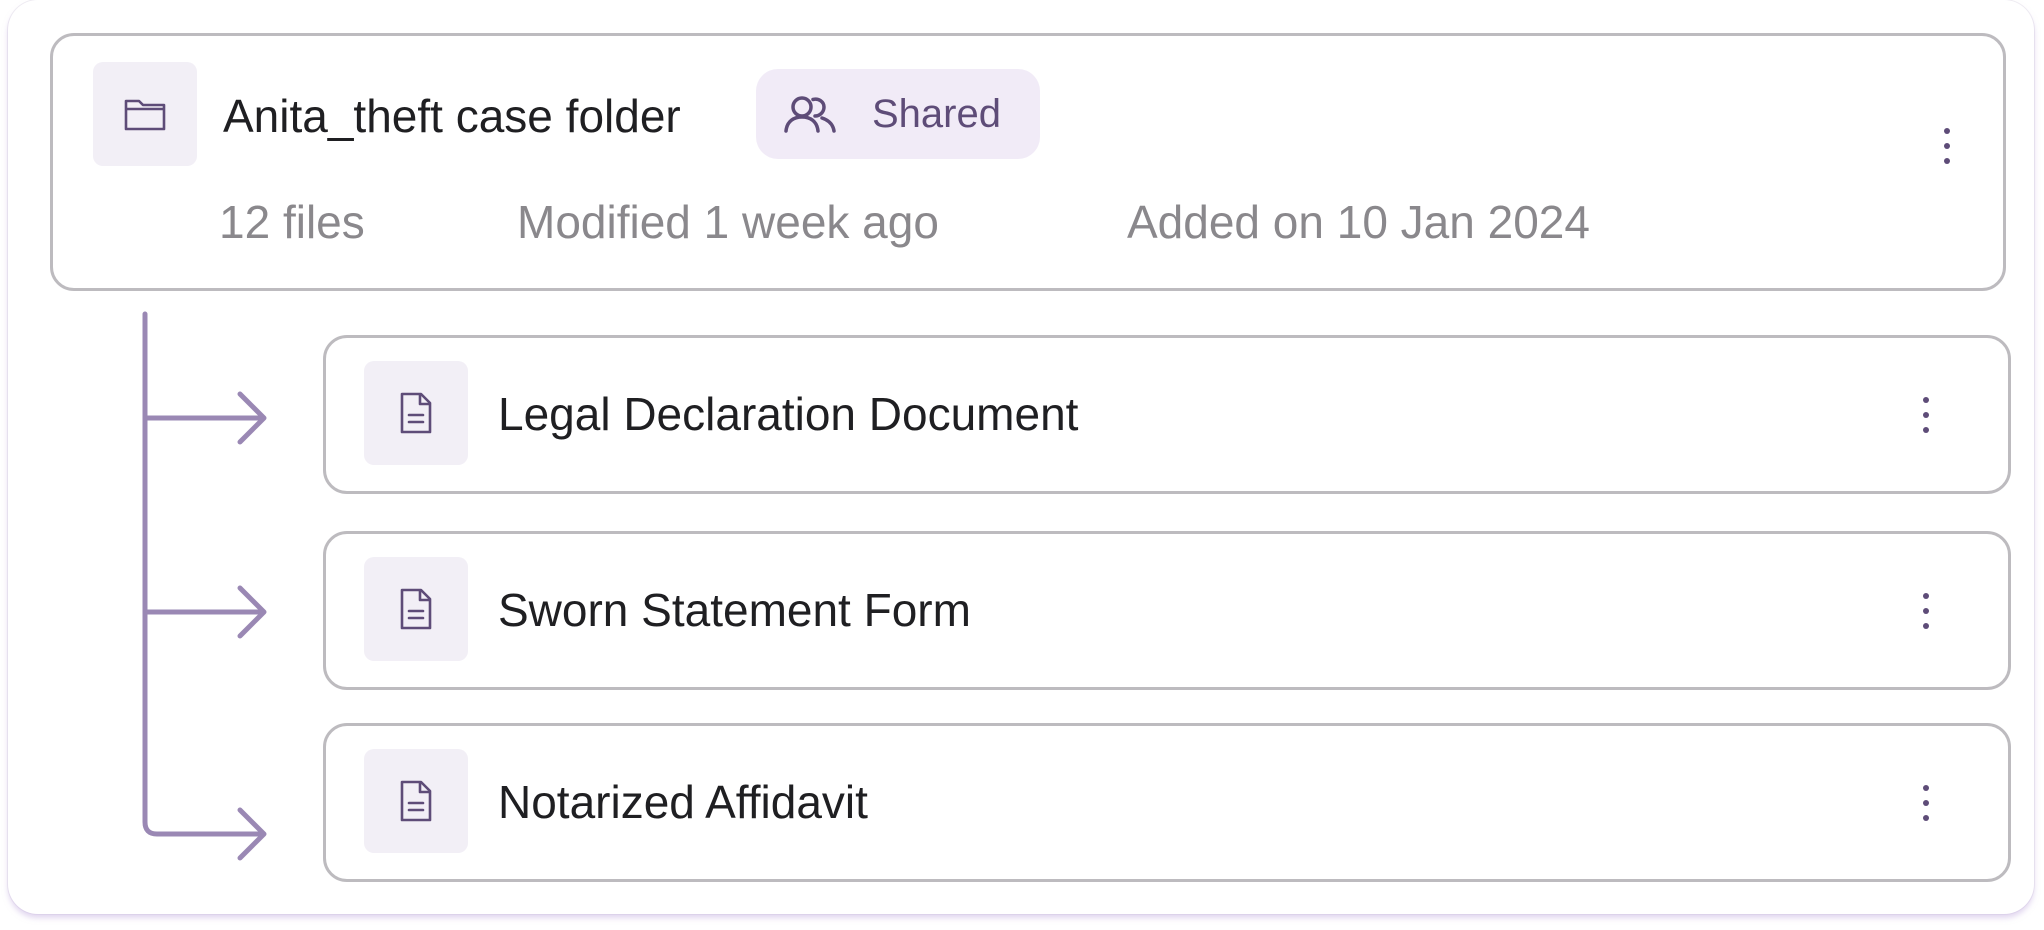 This screenshot has width=2044, height=930. I want to click on modified-date: Modified 1 week ago, so click(728, 222).